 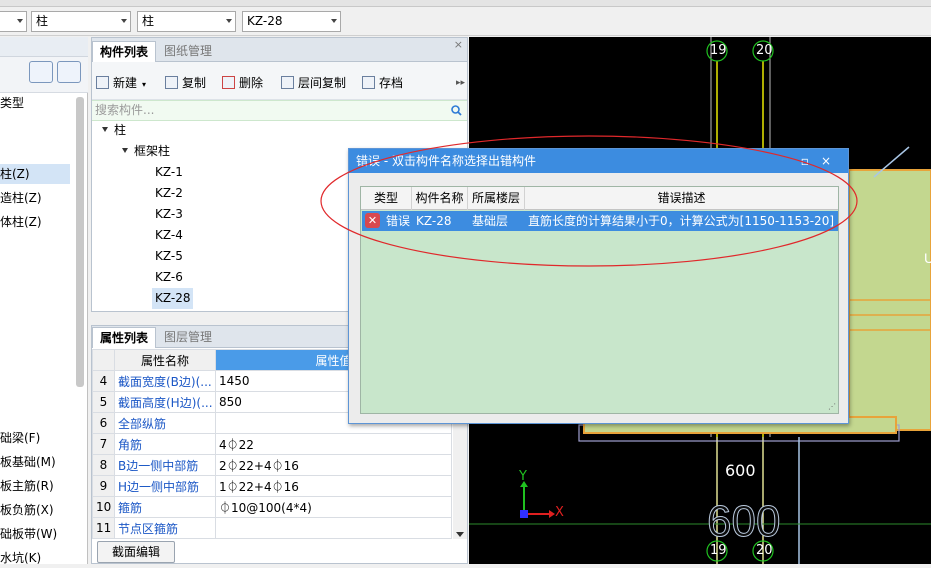 I want to click on nav-item-label: 础板带(W), so click(x=29, y=534).